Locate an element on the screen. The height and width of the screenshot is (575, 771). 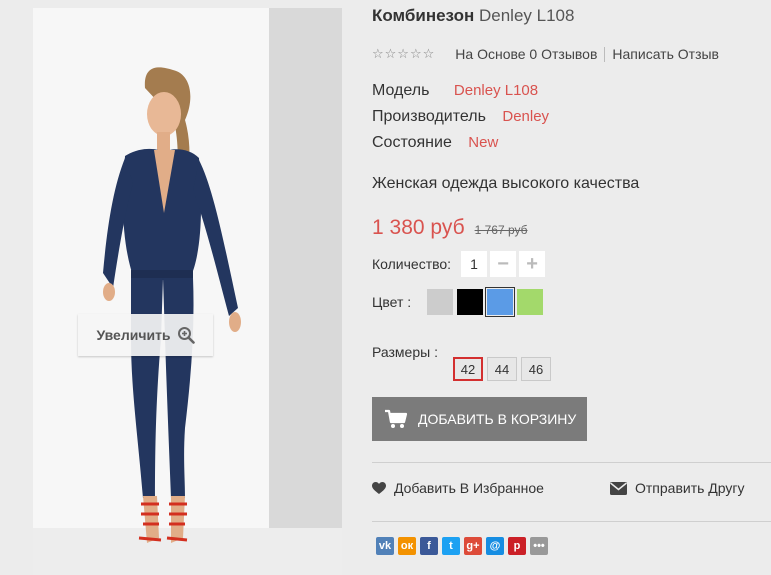
add-to-cart-button: Добавить в корзину is located at coordinates (479, 419).